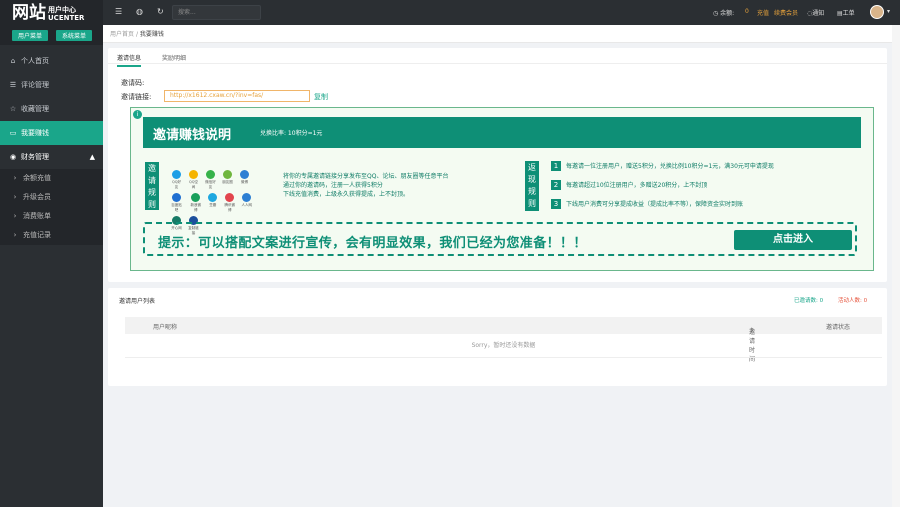 The height and width of the screenshot is (507, 900). What do you see at coordinates (13, 61) in the screenshot?
I see `home-icon: ⌂` at bounding box center [13, 61].